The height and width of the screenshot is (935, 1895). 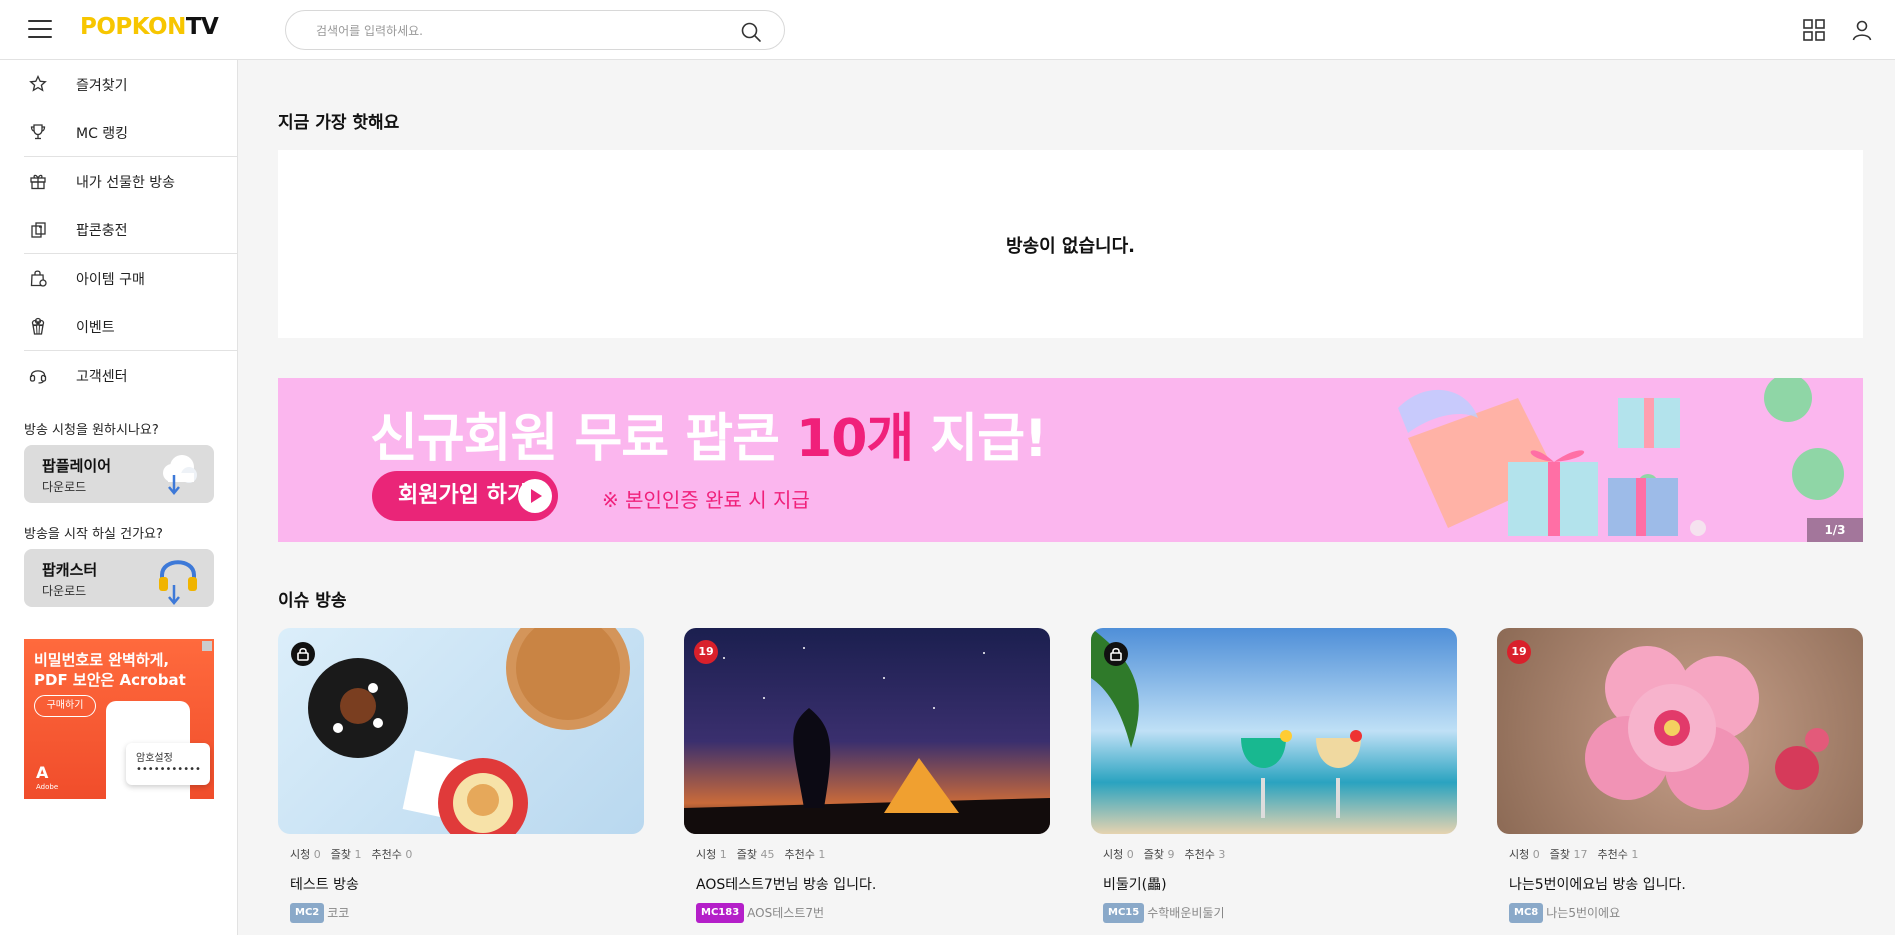 I want to click on sidebar-group-1: 즐겨찾기 MC 랭킹, so click(x=130, y=108).